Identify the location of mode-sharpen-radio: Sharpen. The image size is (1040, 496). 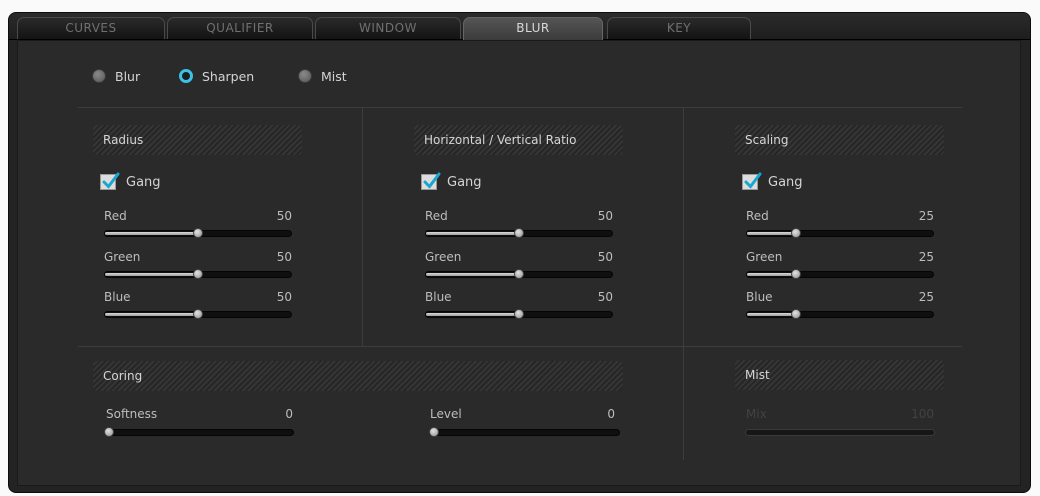
(216, 76).